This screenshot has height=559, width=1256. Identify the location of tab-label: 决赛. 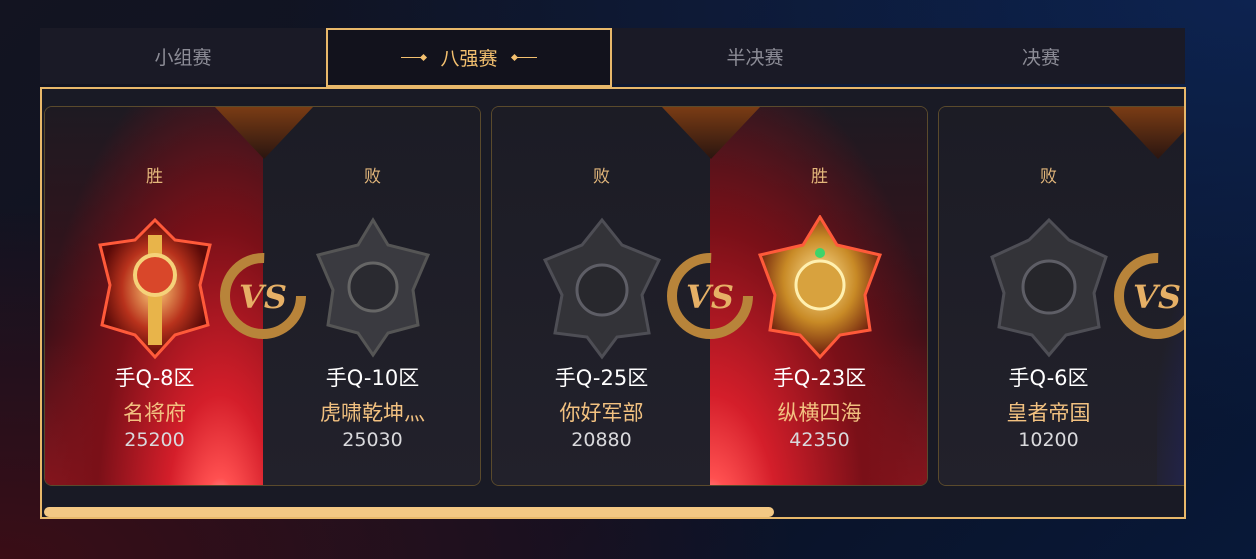
(1040, 57).